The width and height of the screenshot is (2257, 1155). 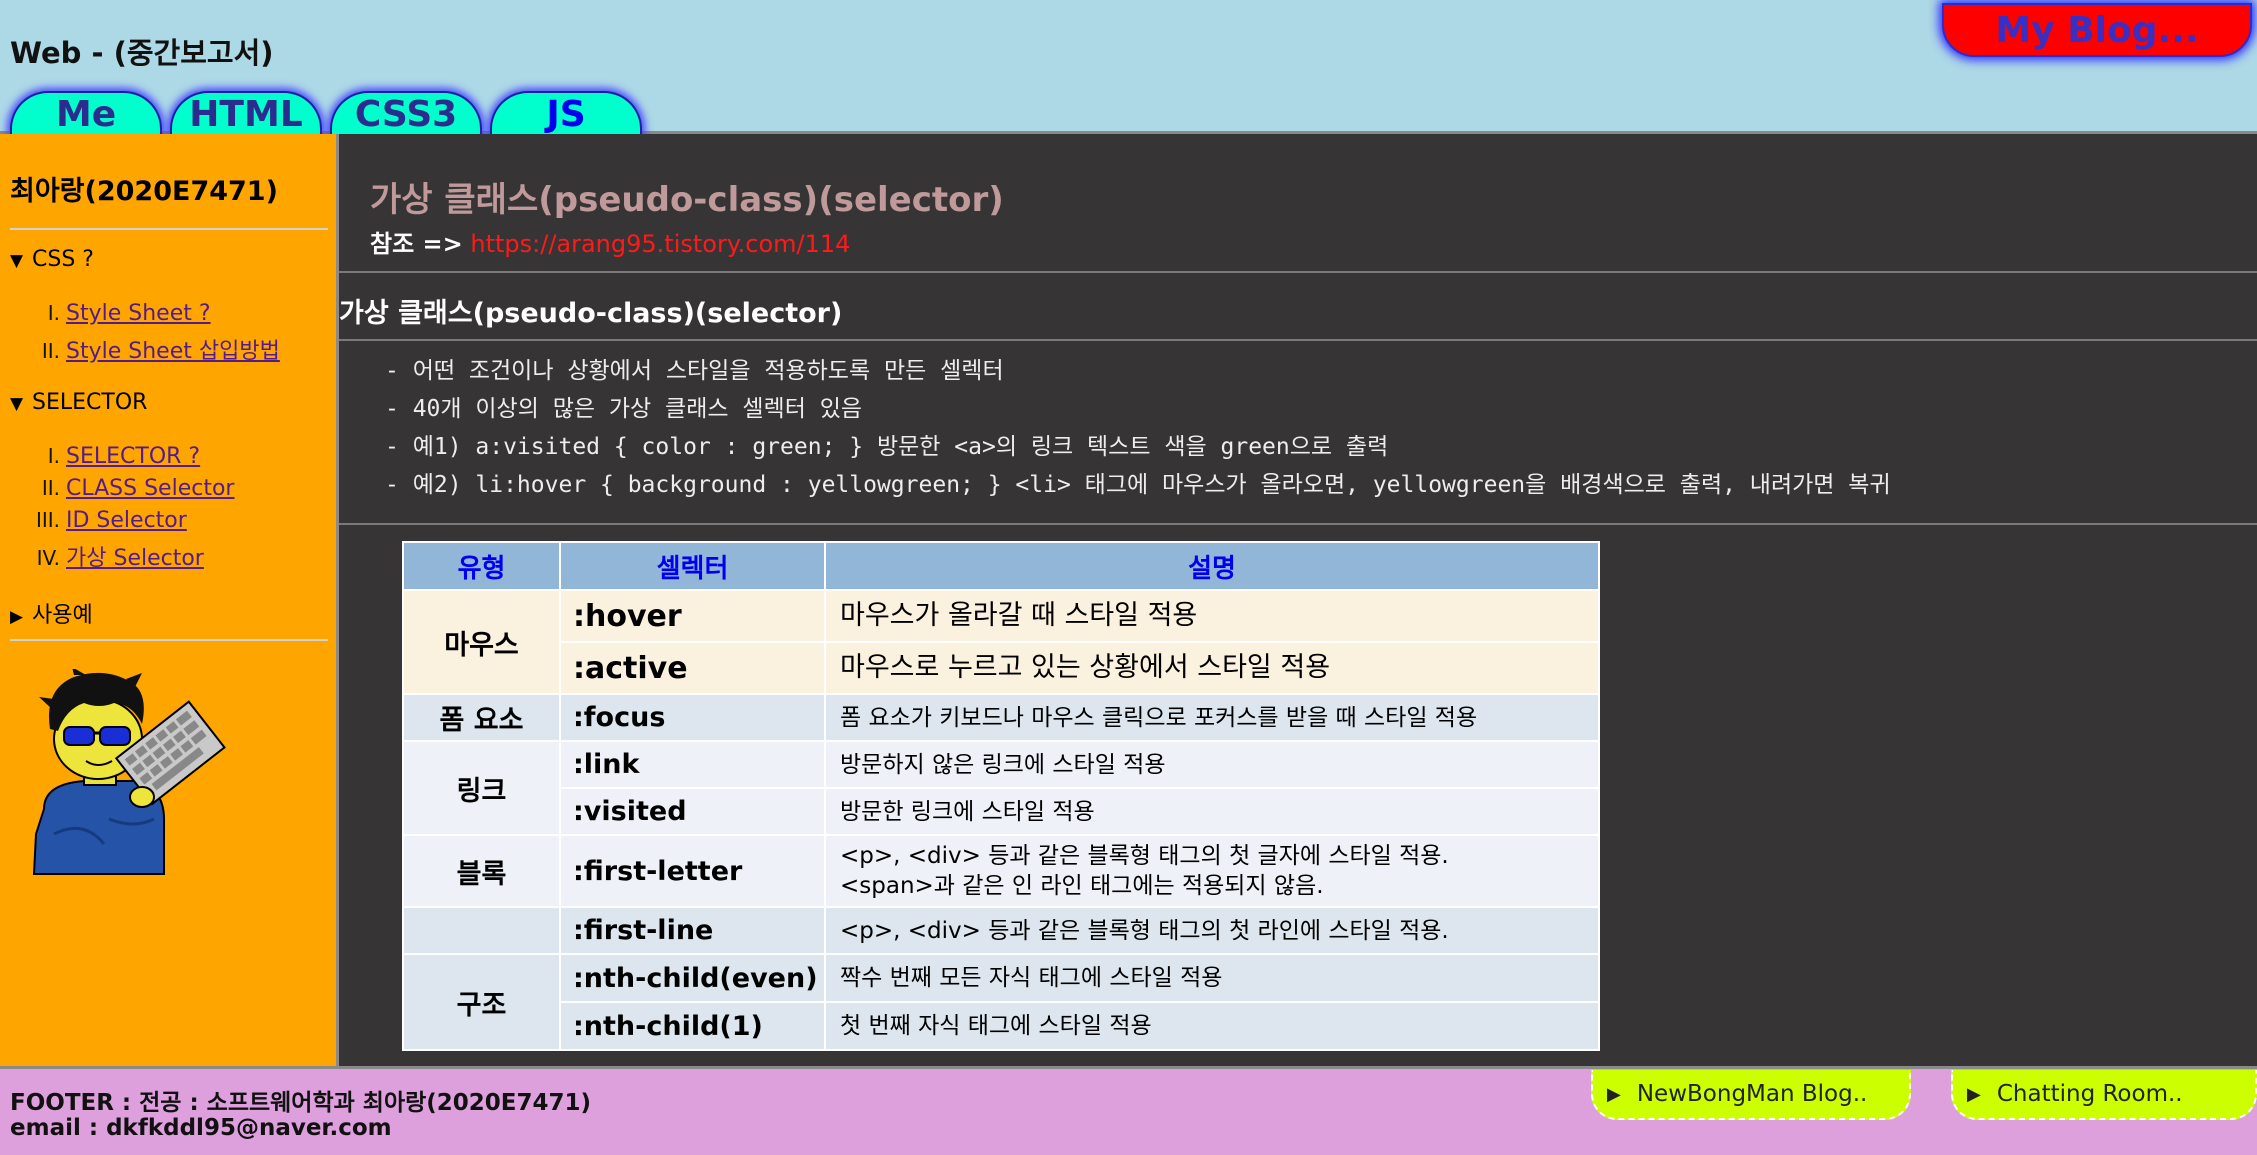 What do you see at coordinates (1212, 1026) in the screenshot?
I see `description-cell: 첫 번째 자식 태그에 스타일 적용` at bounding box center [1212, 1026].